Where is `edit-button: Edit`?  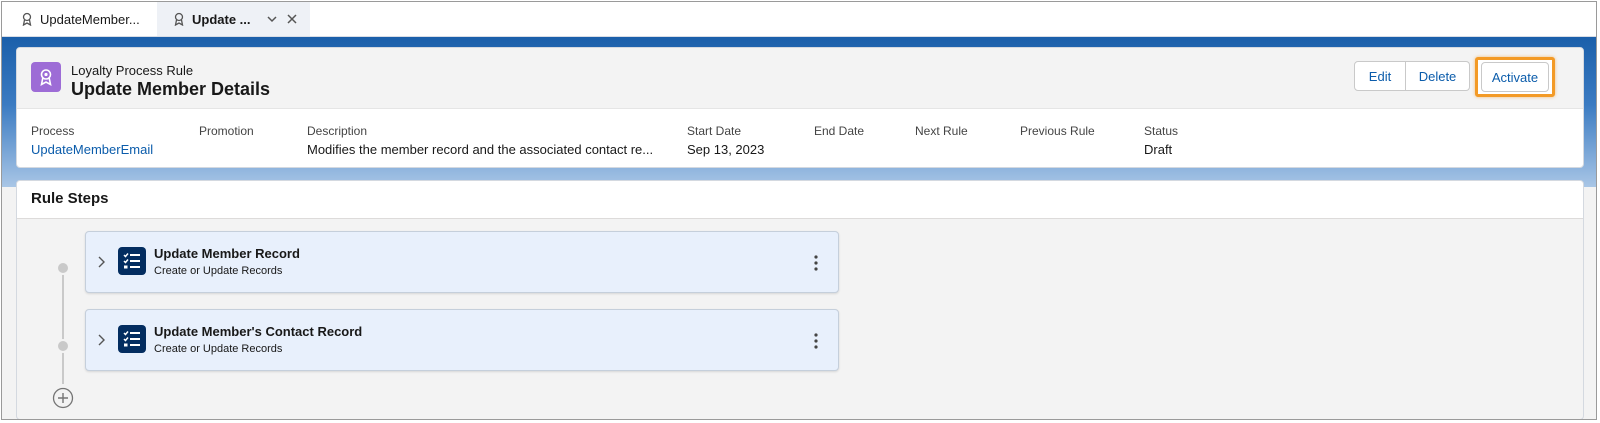
edit-button: Edit is located at coordinates (1380, 76).